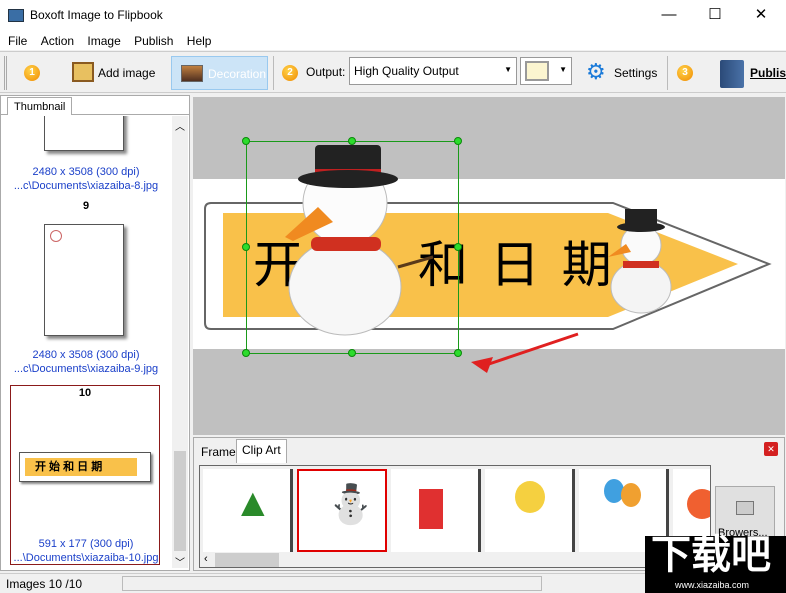  I want to click on add-folder-icon, so click(745, 508).